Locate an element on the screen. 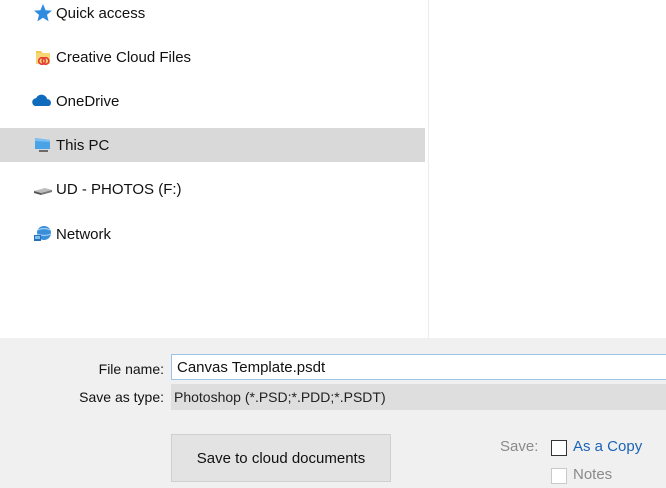  nav-item-this-pc: This PC is located at coordinates (212, 145).